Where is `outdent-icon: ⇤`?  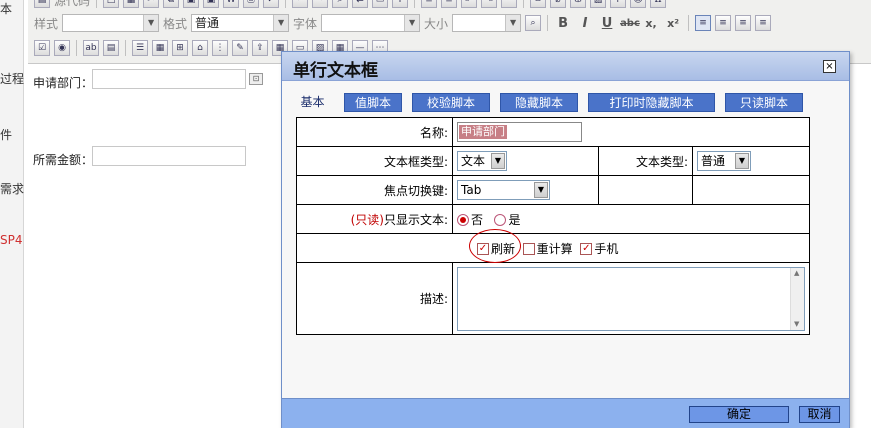 outdent-icon: ⇤ is located at coordinates (469, 4).